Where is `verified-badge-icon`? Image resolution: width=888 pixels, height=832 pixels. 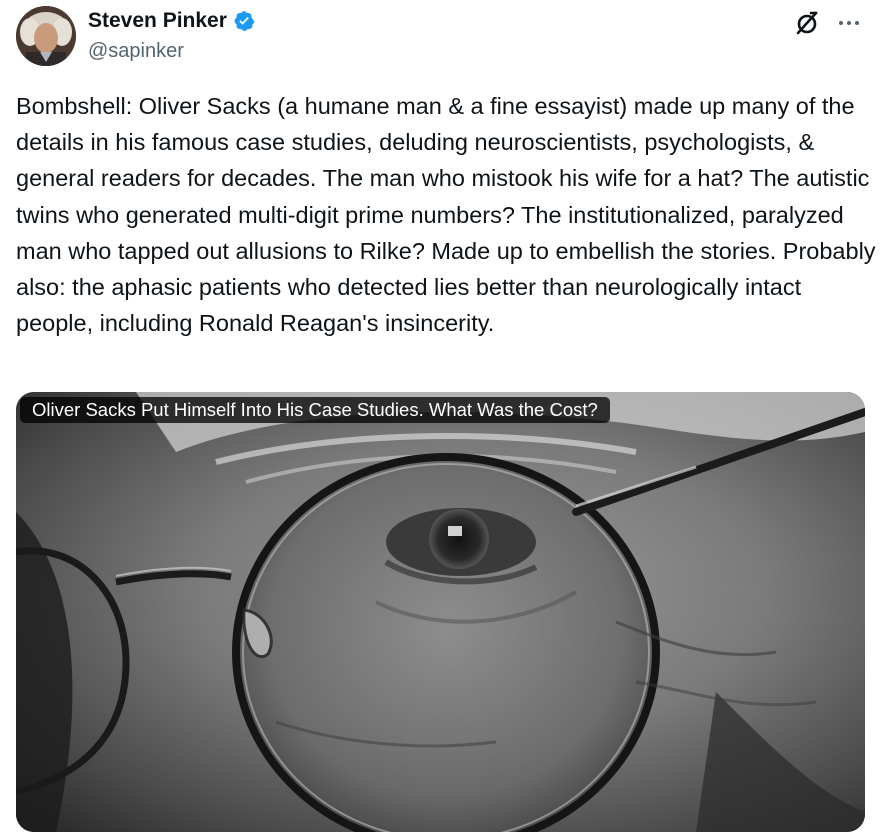 verified-badge-icon is located at coordinates (244, 21).